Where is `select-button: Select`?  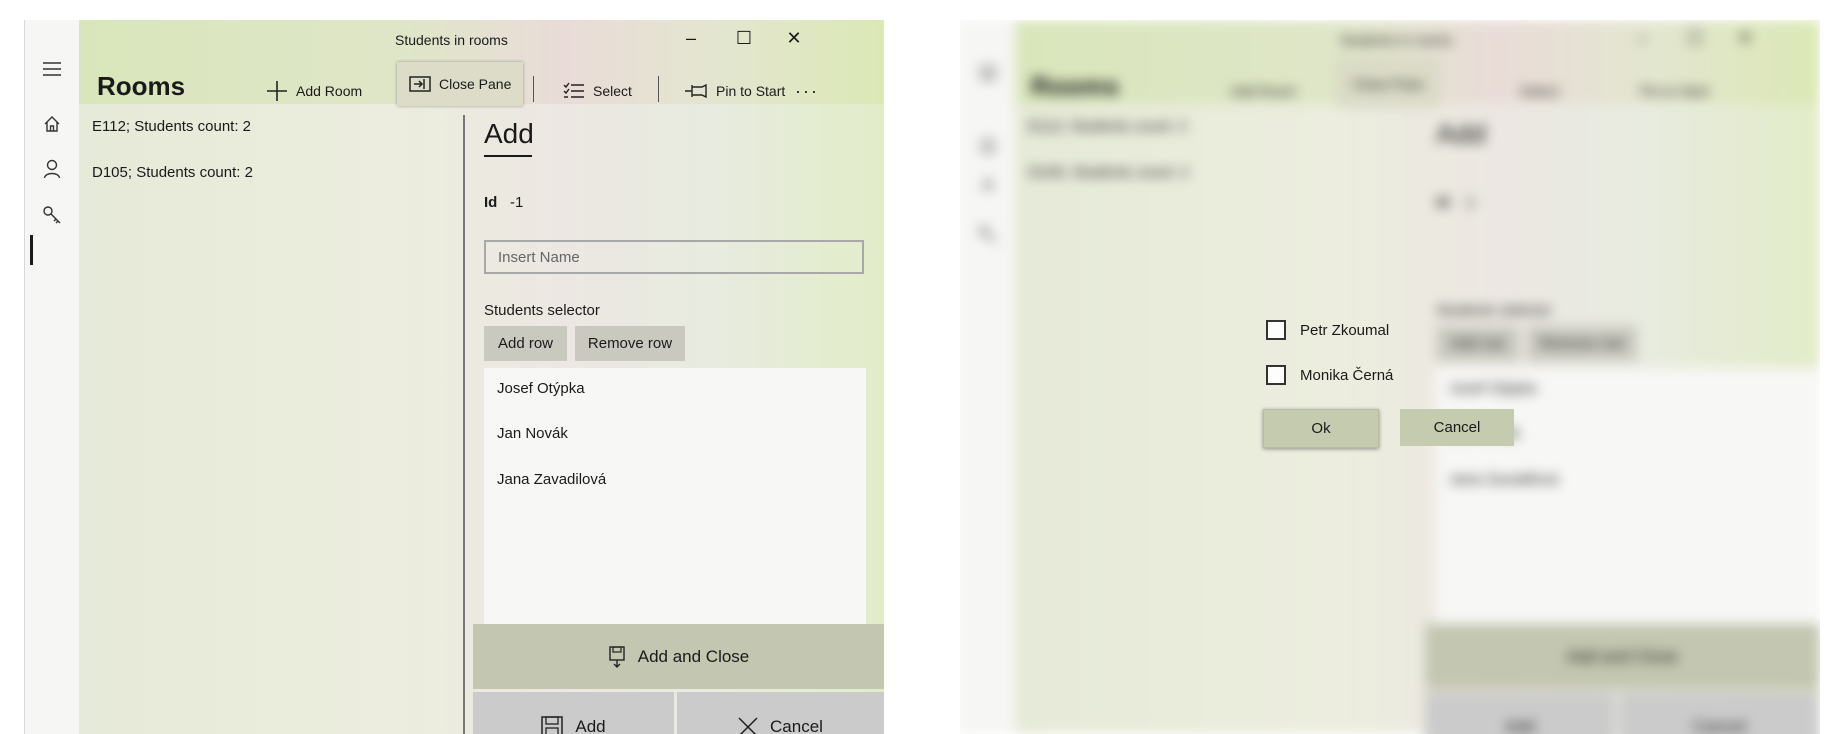
select-button: Select is located at coordinates (597, 91).